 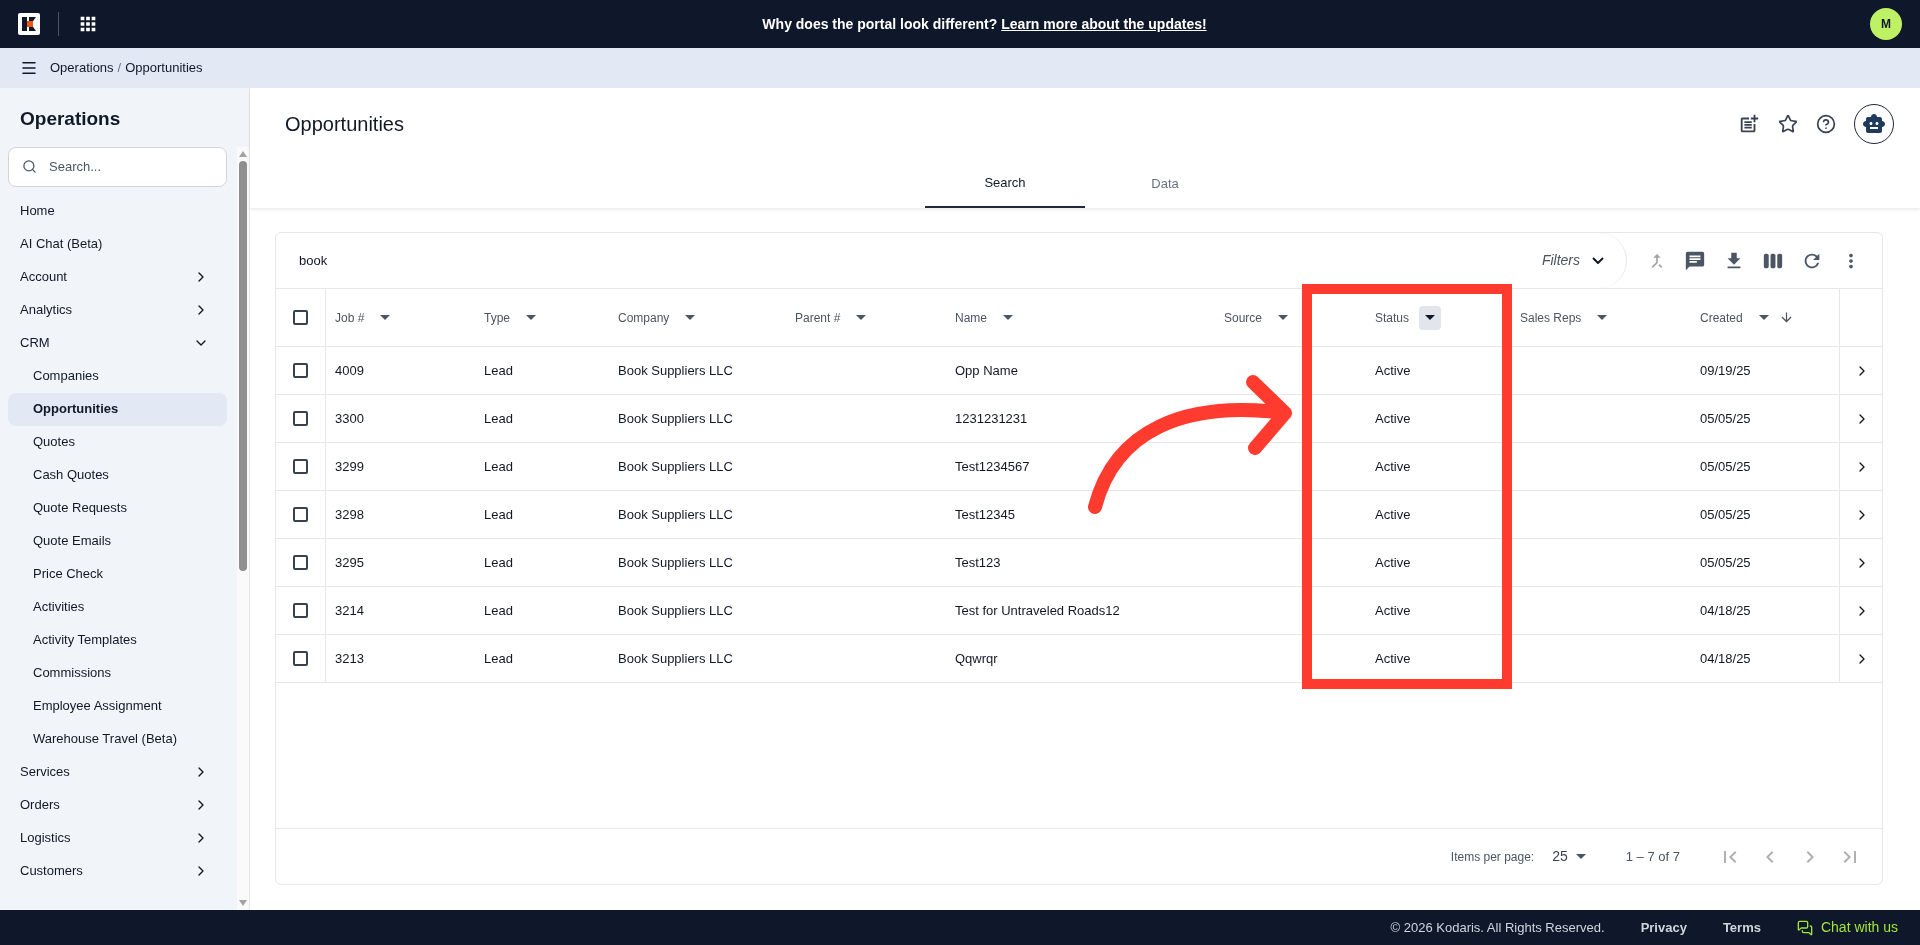 I want to click on sidebar-subitem: Employee Assignment, so click(x=117, y=706).